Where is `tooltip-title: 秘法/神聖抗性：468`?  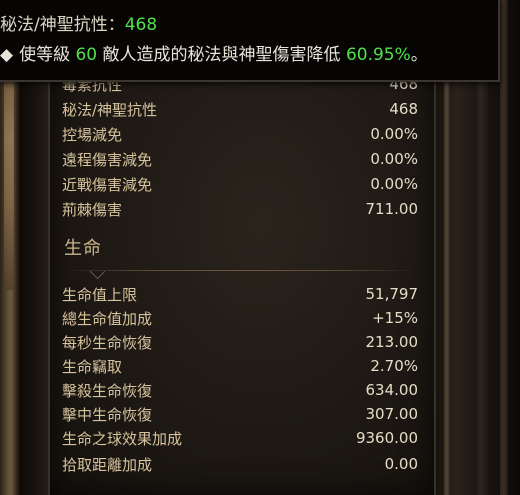
tooltip-title: 秘法/神聖抗性：468 is located at coordinates (78, 22).